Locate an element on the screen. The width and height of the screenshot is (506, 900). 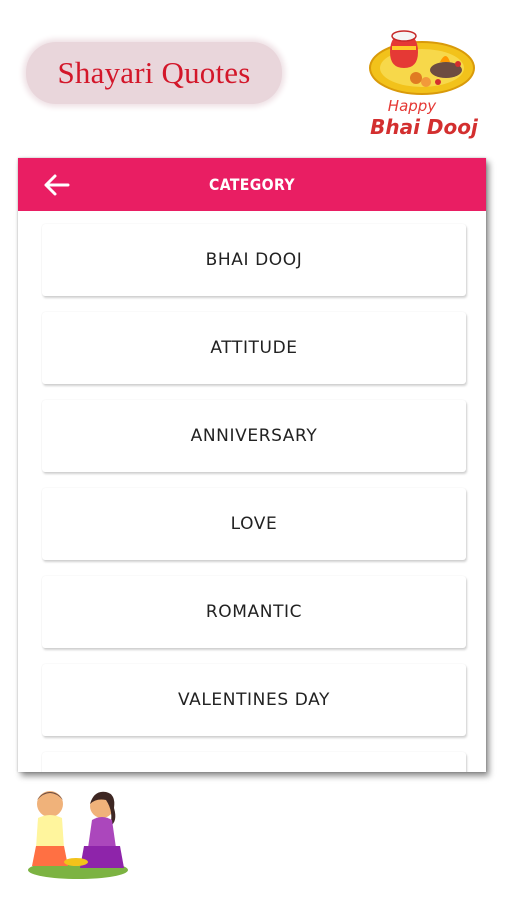
page-title: CATEGORY is located at coordinates (252, 184).